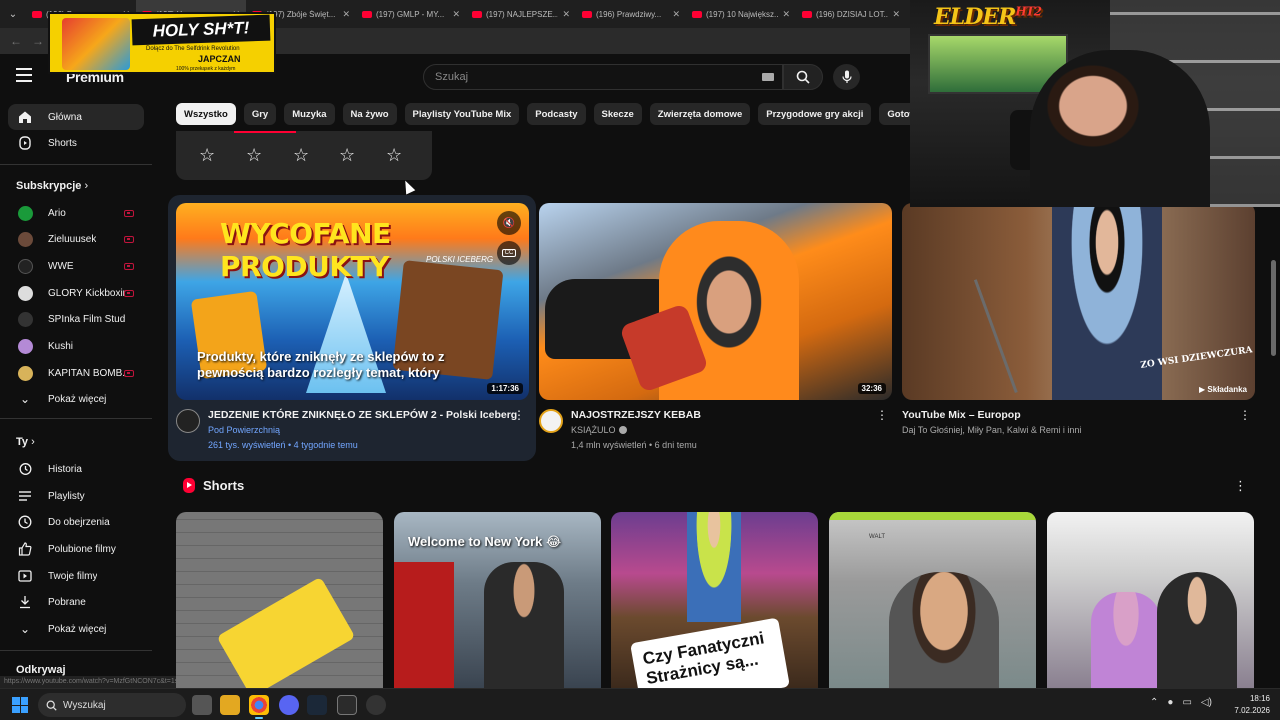 The height and width of the screenshot is (720, 1280). What do you see at coordinates (260, 114) in the screenshot?
I see `chip-games: Gry` at bounding box center [260, 114].